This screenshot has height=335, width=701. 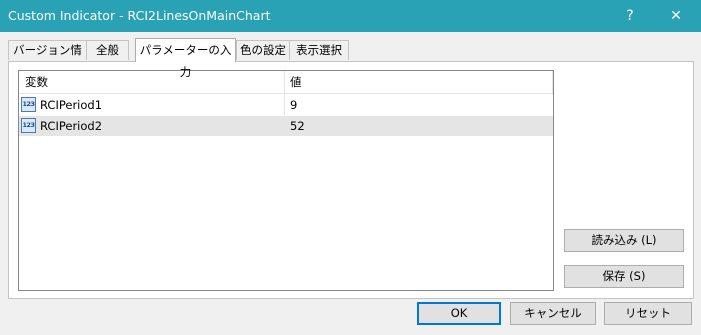 I want to click on parameter-name: RCIPeriod1, so click(x=71, y=105).